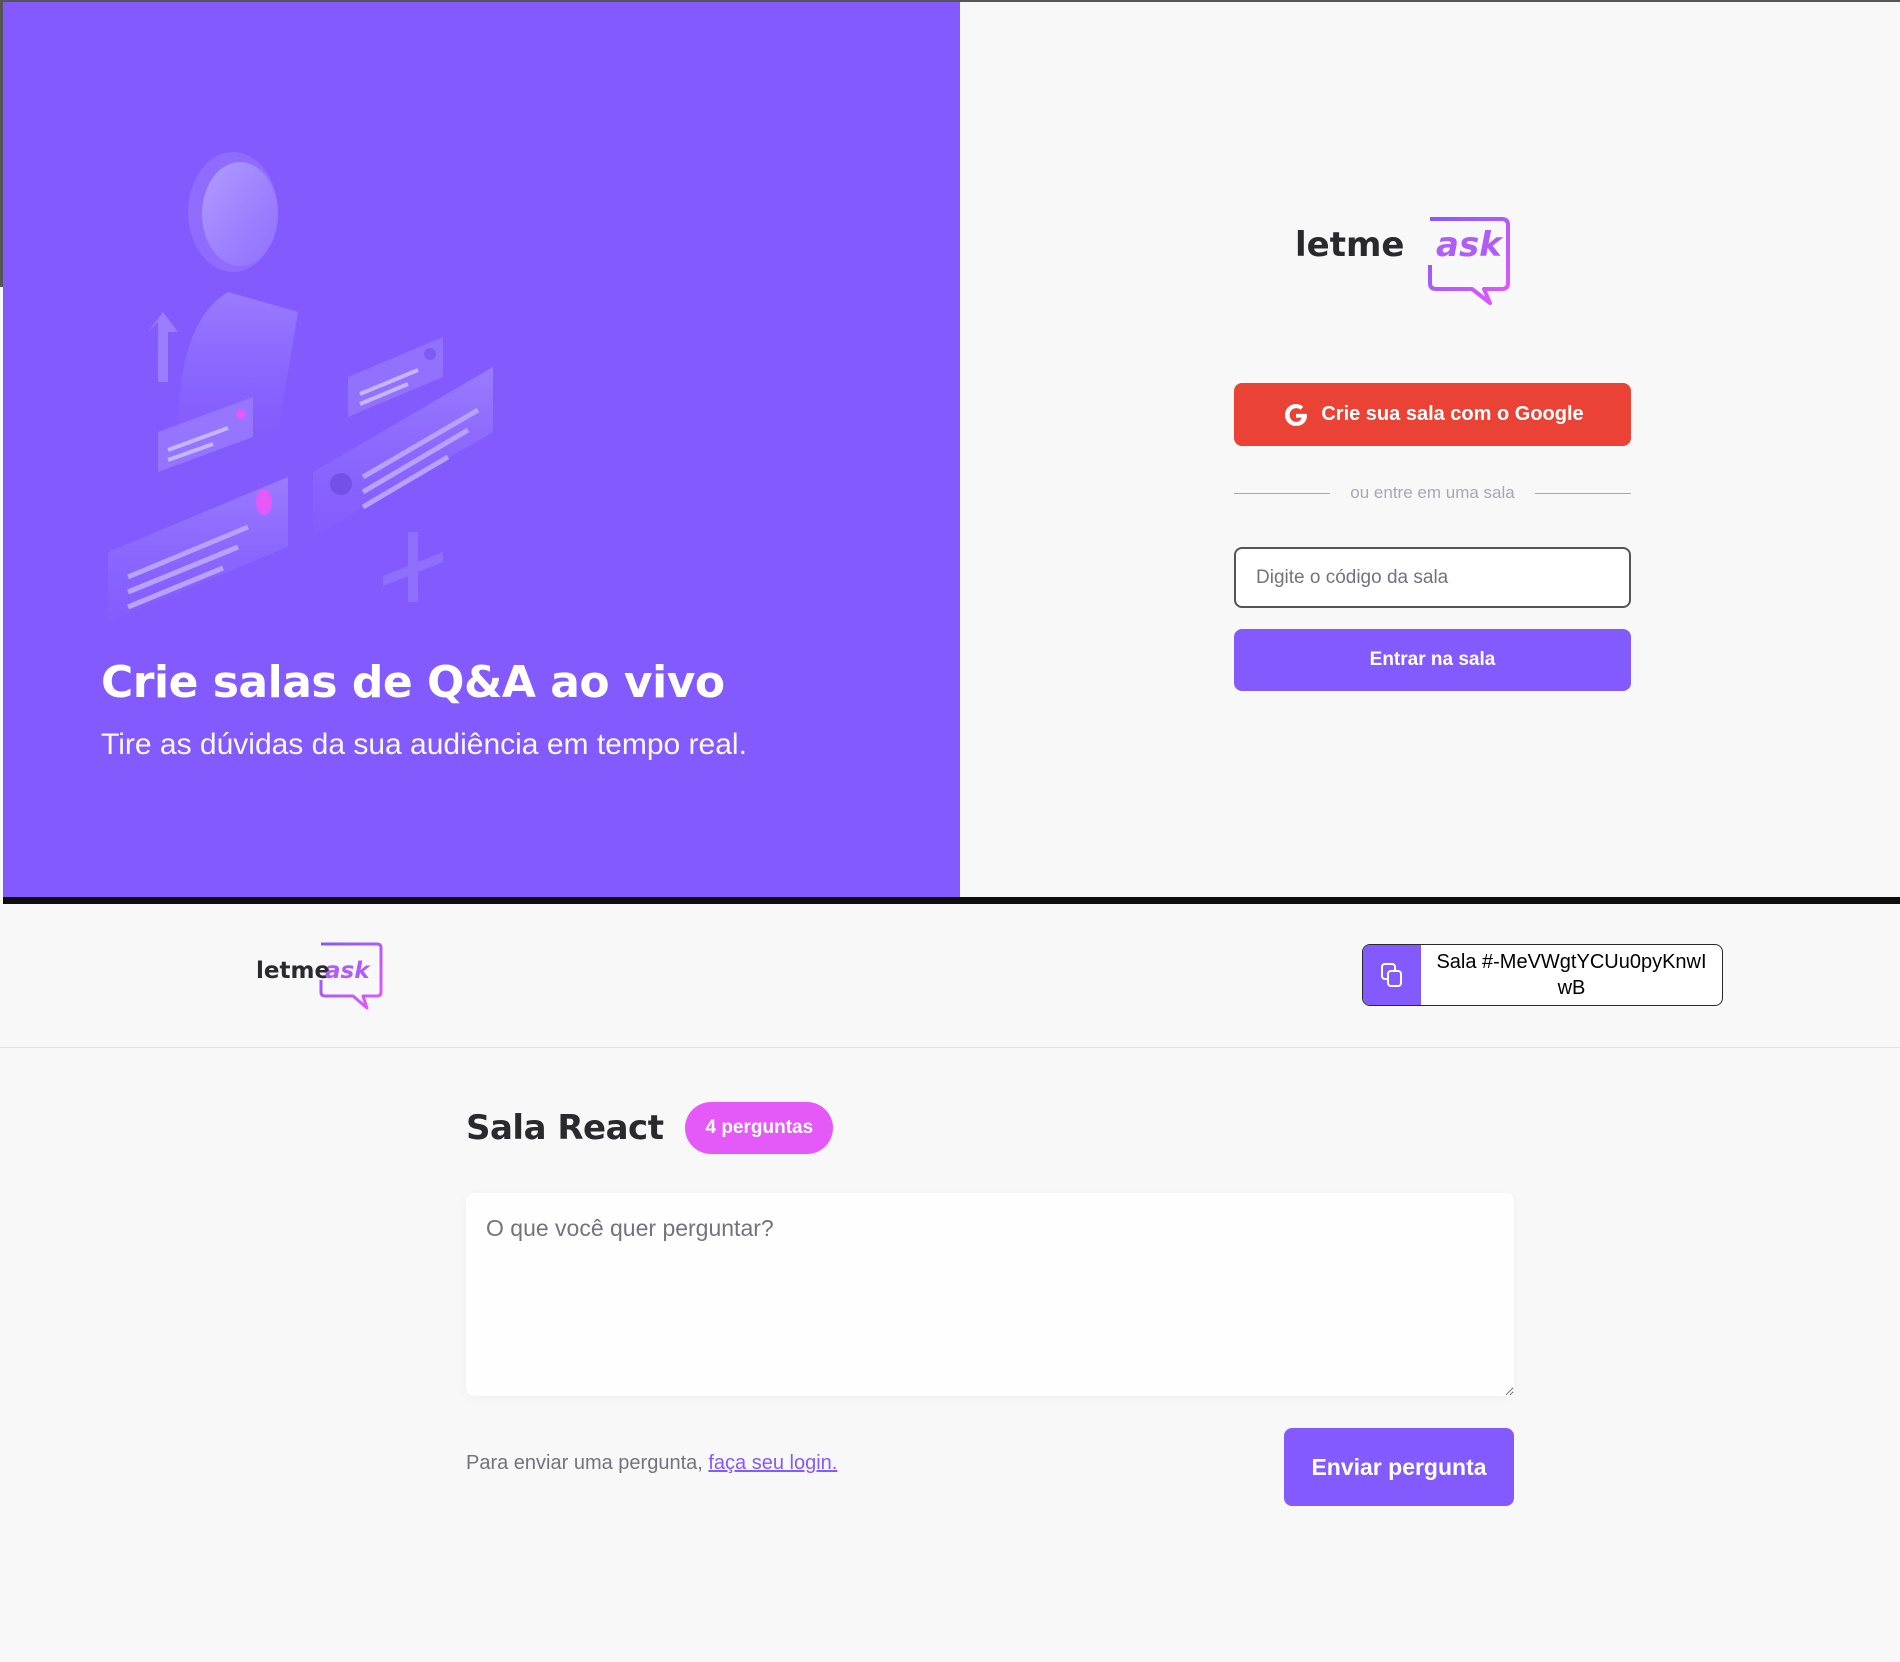  What do you see at coordinates (584, 1463) in the screenshot?
I see `login-note-text: Para enviar uma pergunta,` at bounding box center [584, 1463].